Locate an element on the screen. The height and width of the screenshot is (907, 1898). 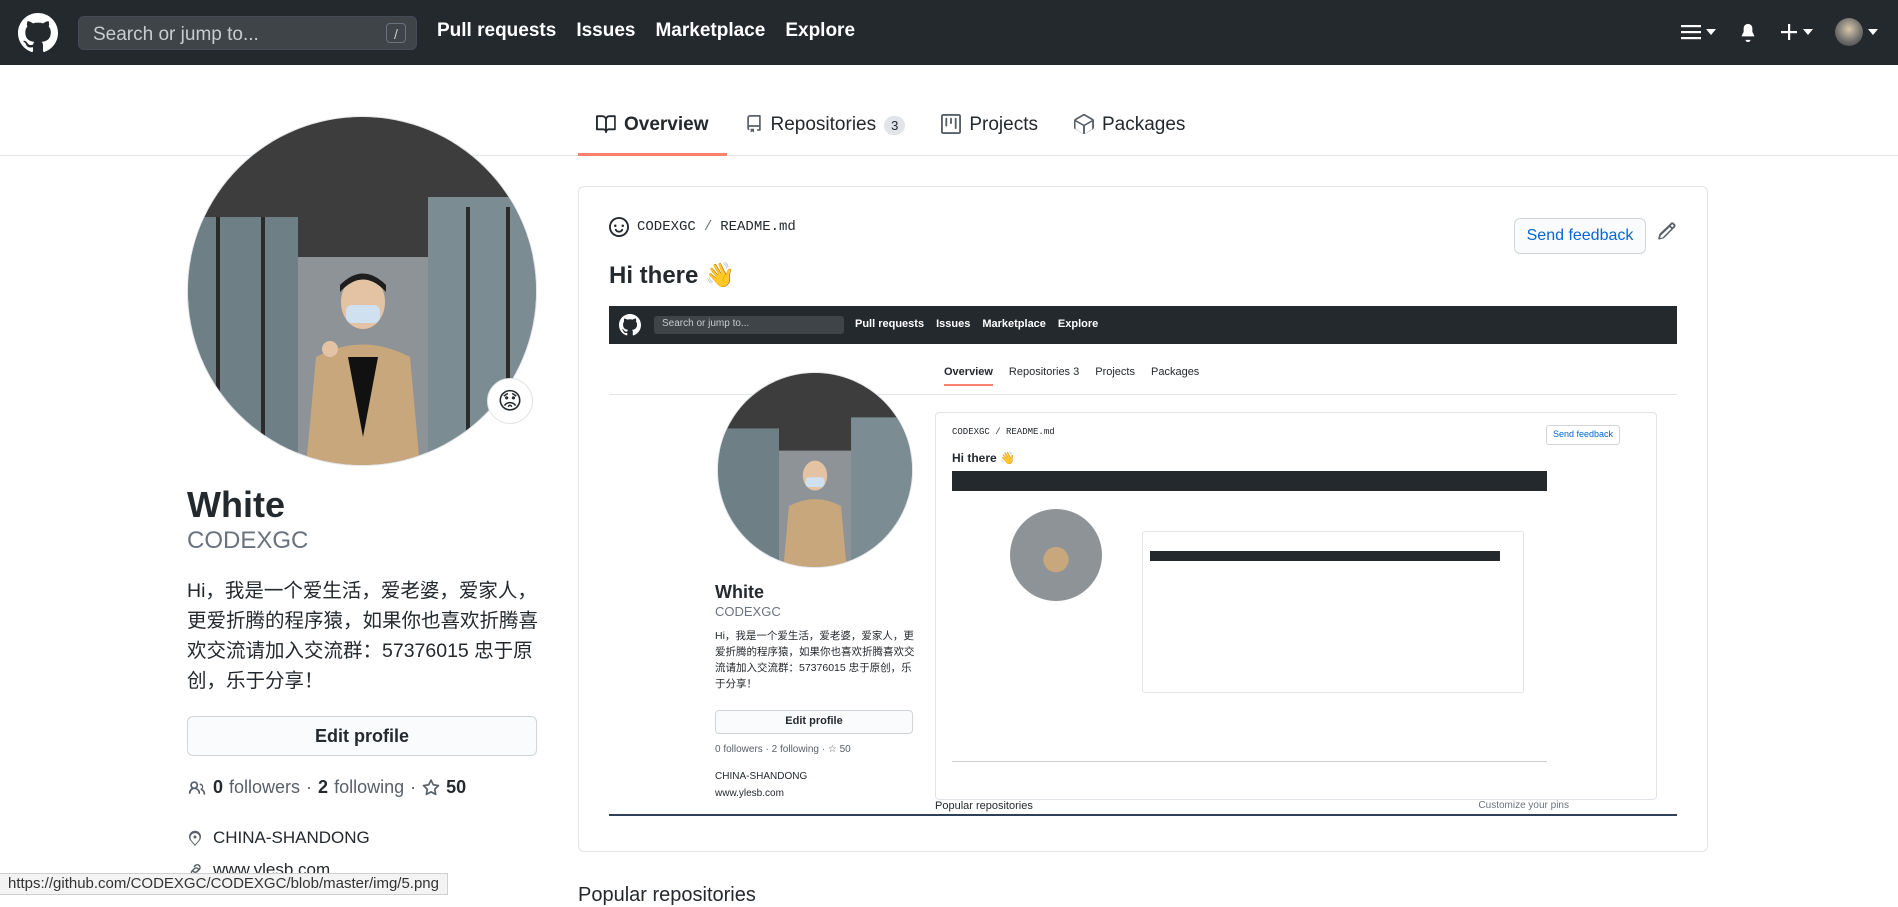
hamburger-icon is located at coordinates (1691, 32).